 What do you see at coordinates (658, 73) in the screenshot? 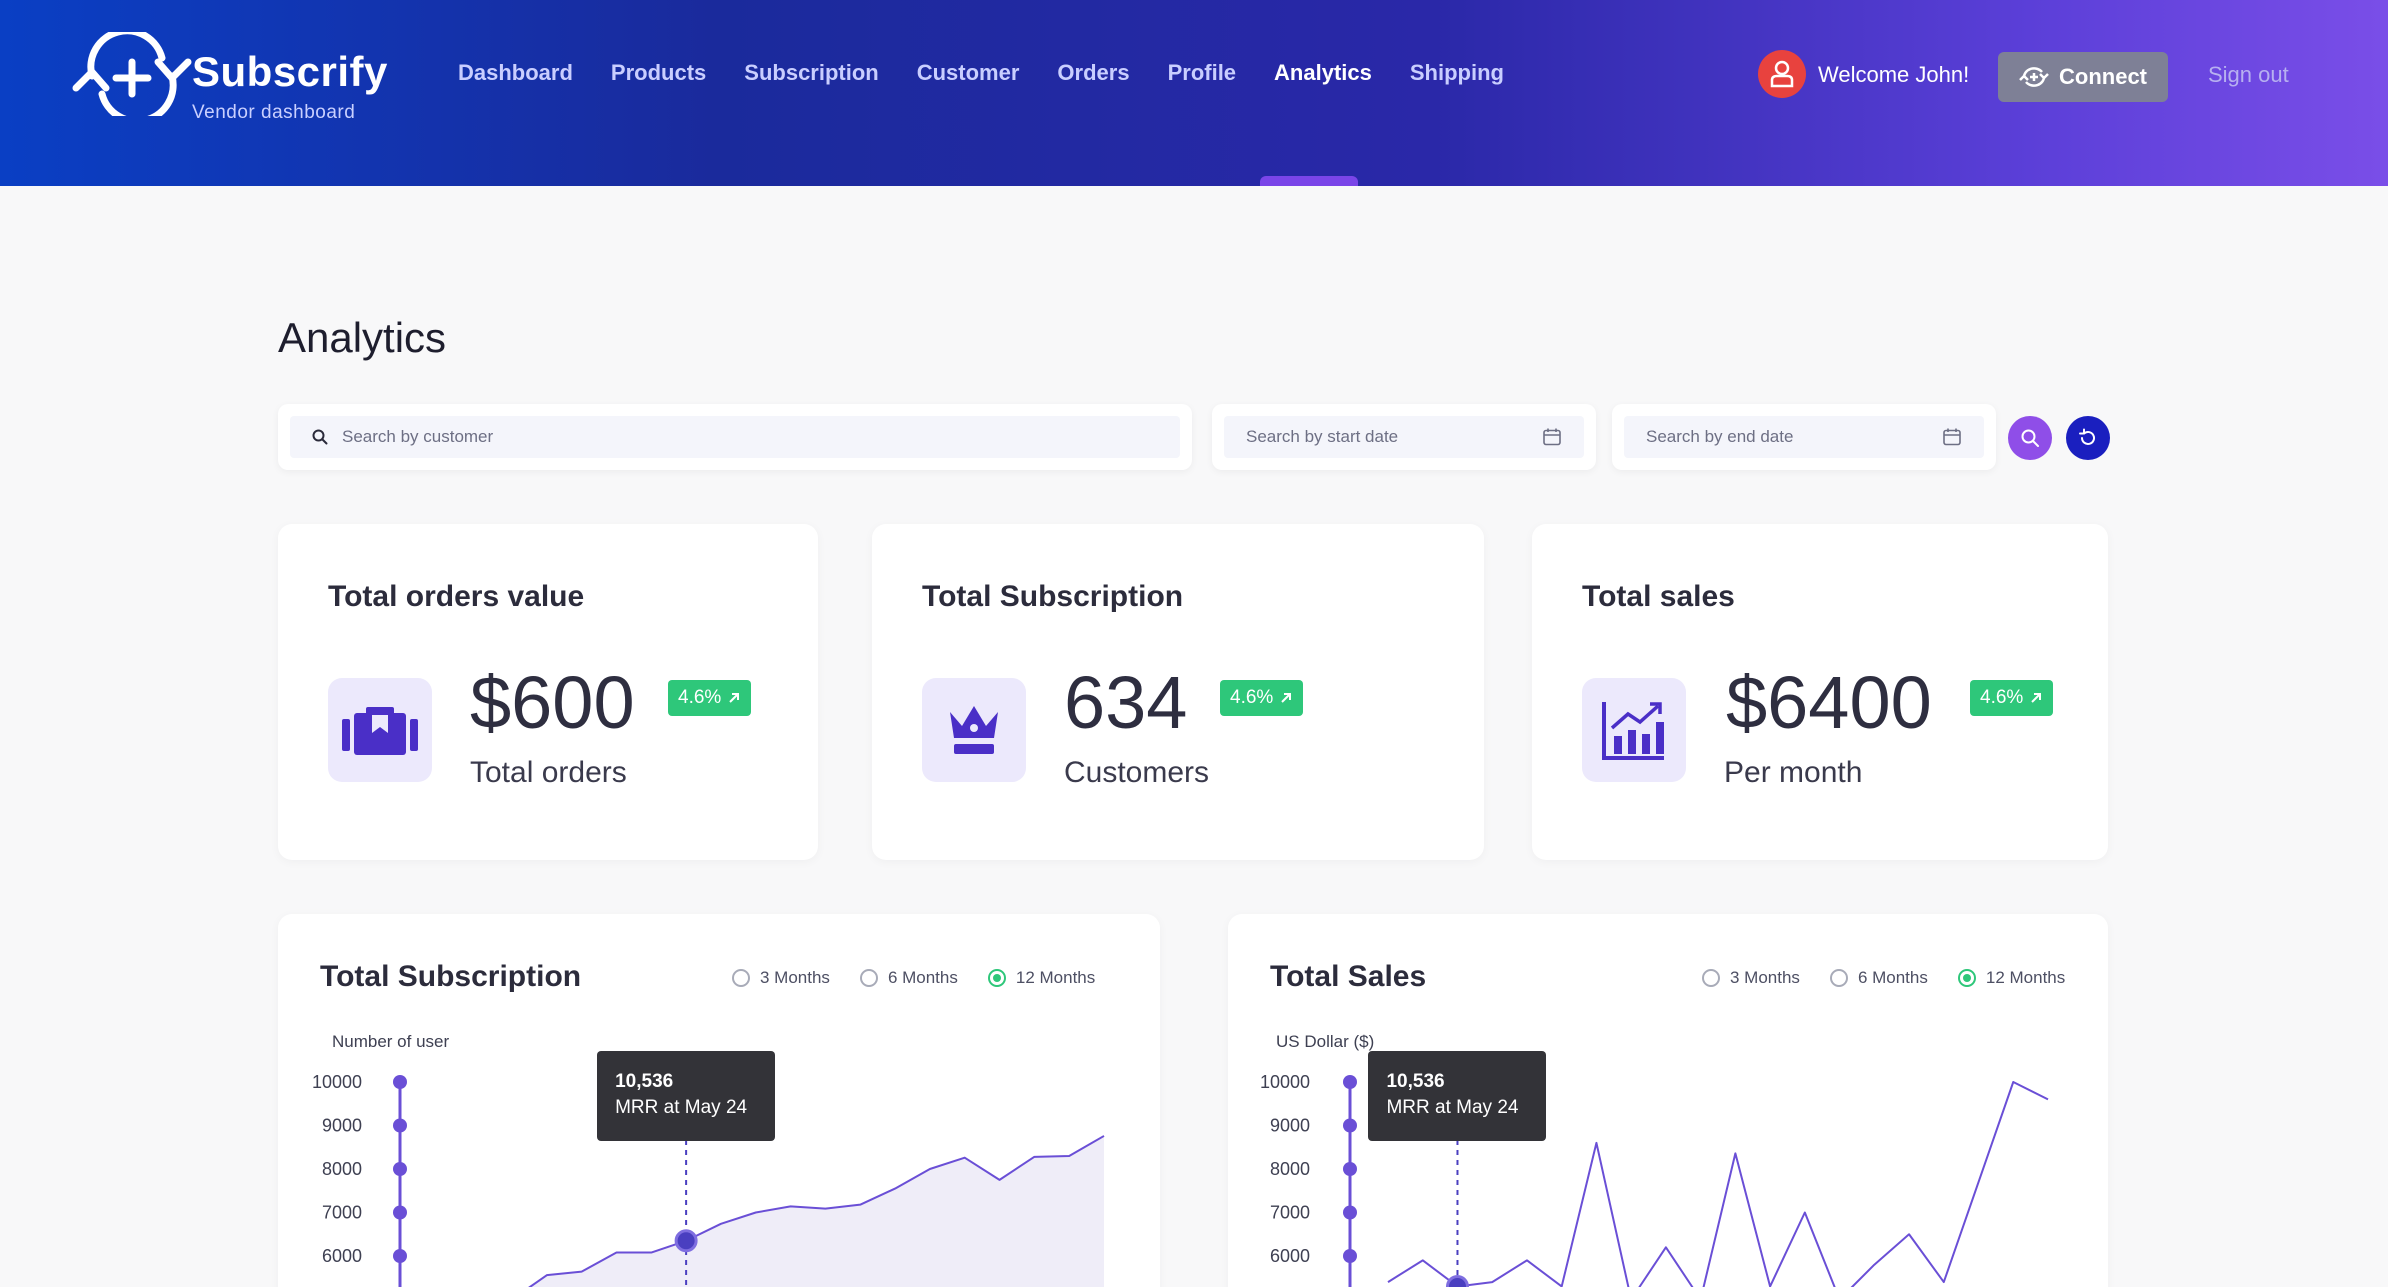
I see `nav-products: Products` at bounding box center [658, 73].